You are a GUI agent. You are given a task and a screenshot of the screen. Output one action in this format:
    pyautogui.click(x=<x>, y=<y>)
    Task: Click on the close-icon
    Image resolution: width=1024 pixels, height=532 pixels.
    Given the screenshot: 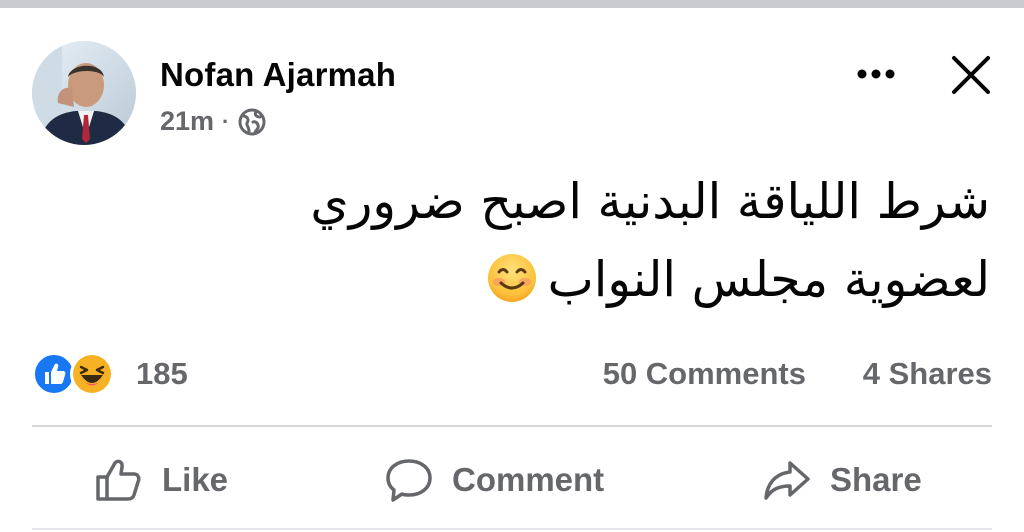 What is the action you would take?
    pyautogui.click(x=971, y=75)
    